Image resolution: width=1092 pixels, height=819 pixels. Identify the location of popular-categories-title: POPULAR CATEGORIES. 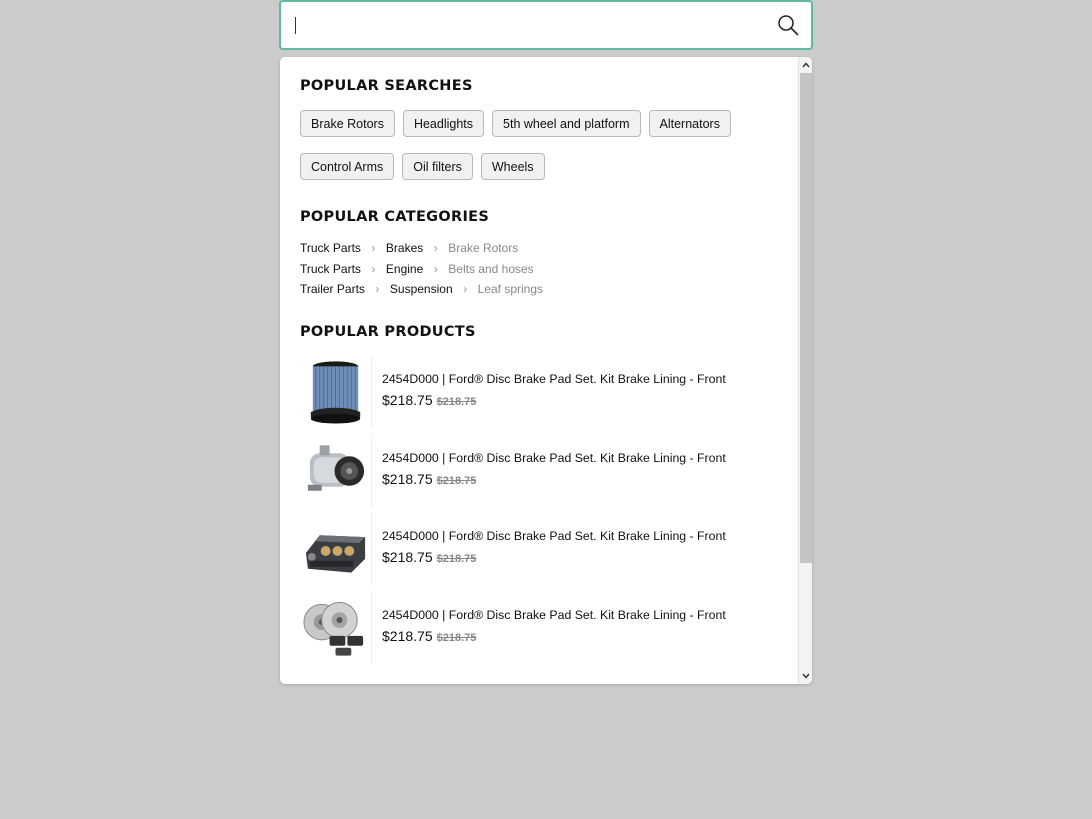
(395, 217).